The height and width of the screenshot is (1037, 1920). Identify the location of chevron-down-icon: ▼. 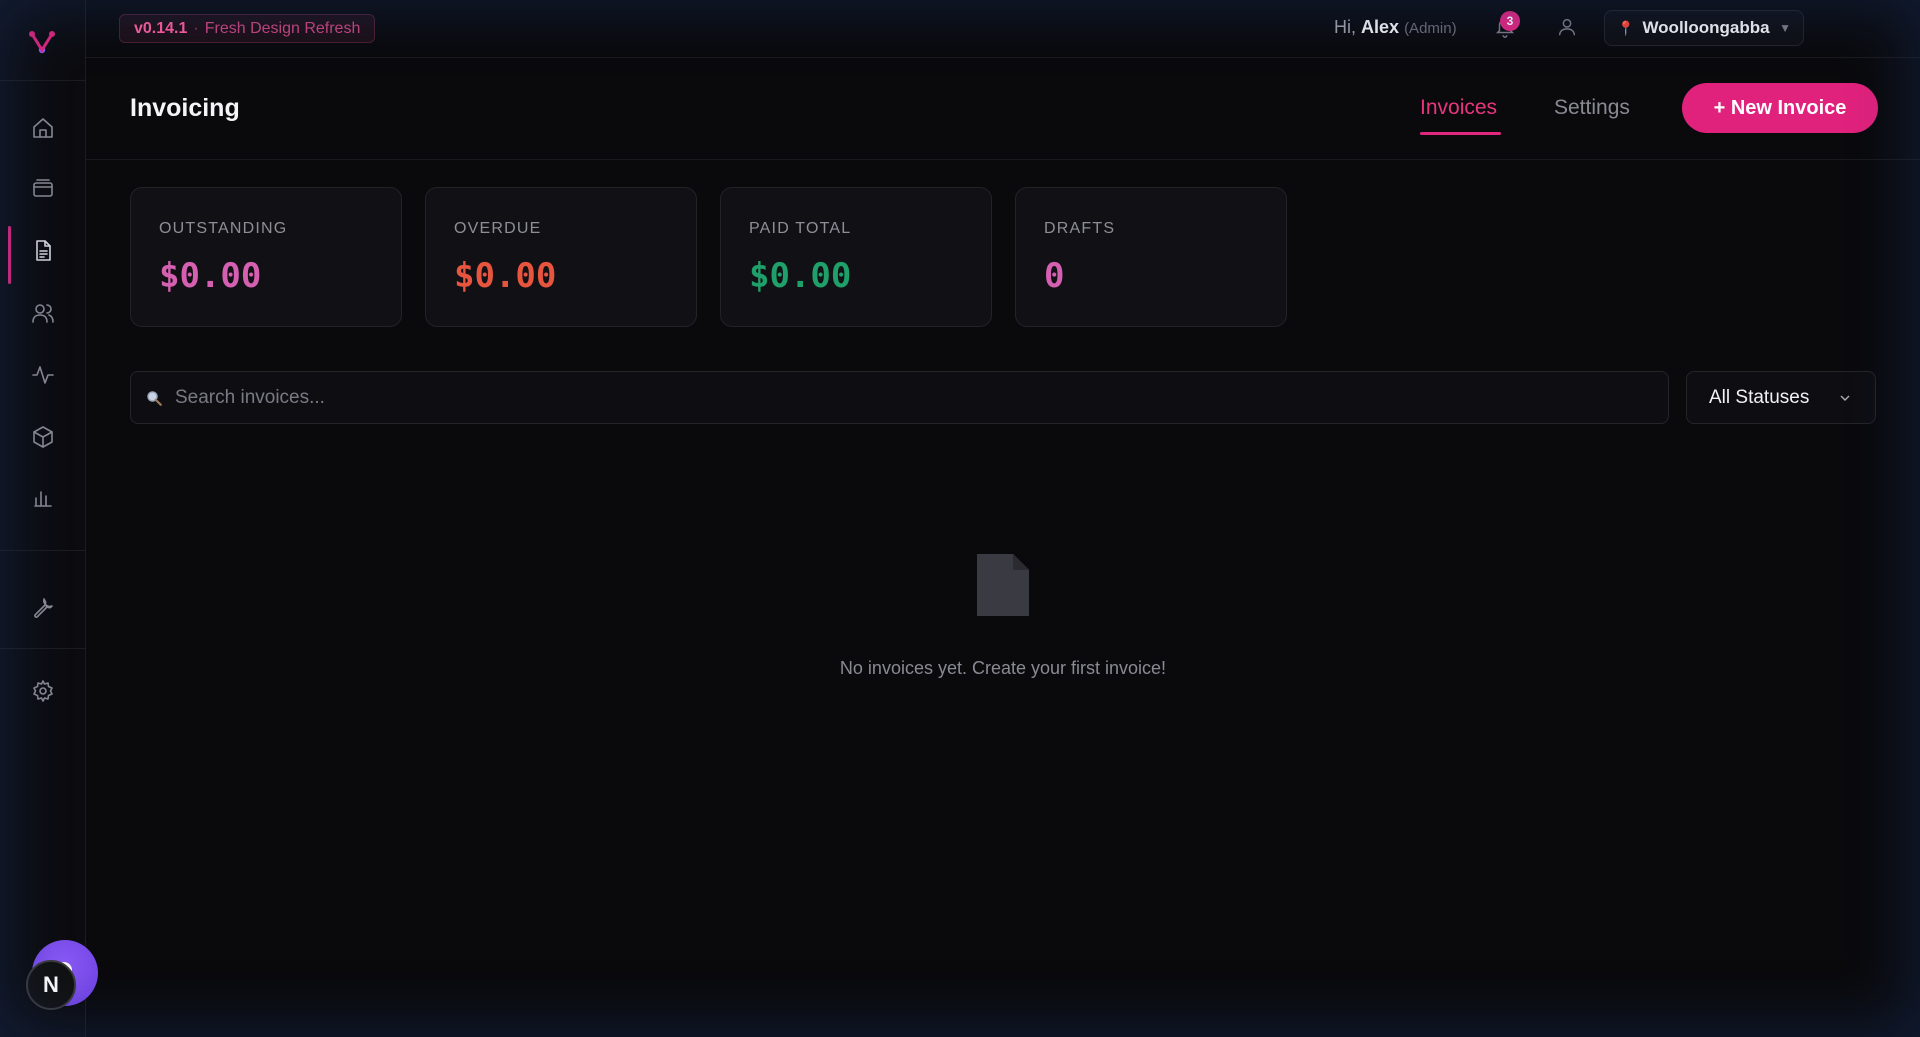
(1785, 28).